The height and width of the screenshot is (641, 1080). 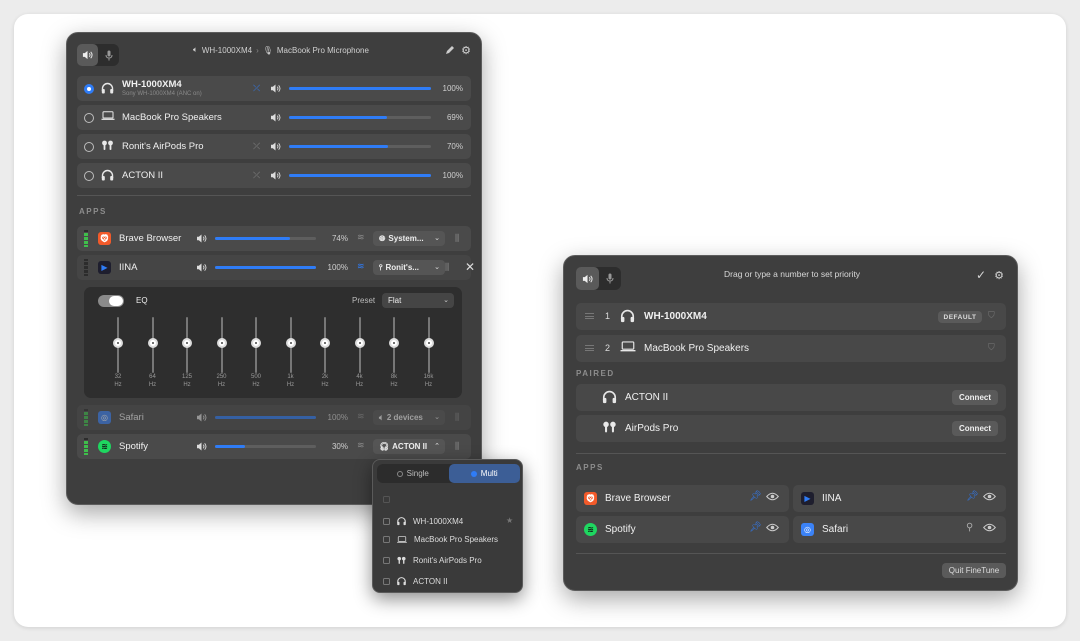 What do you see at coordinates (108, 117) in the screenshot?
I see `laptop-icon` at bounding box center [108, 117].